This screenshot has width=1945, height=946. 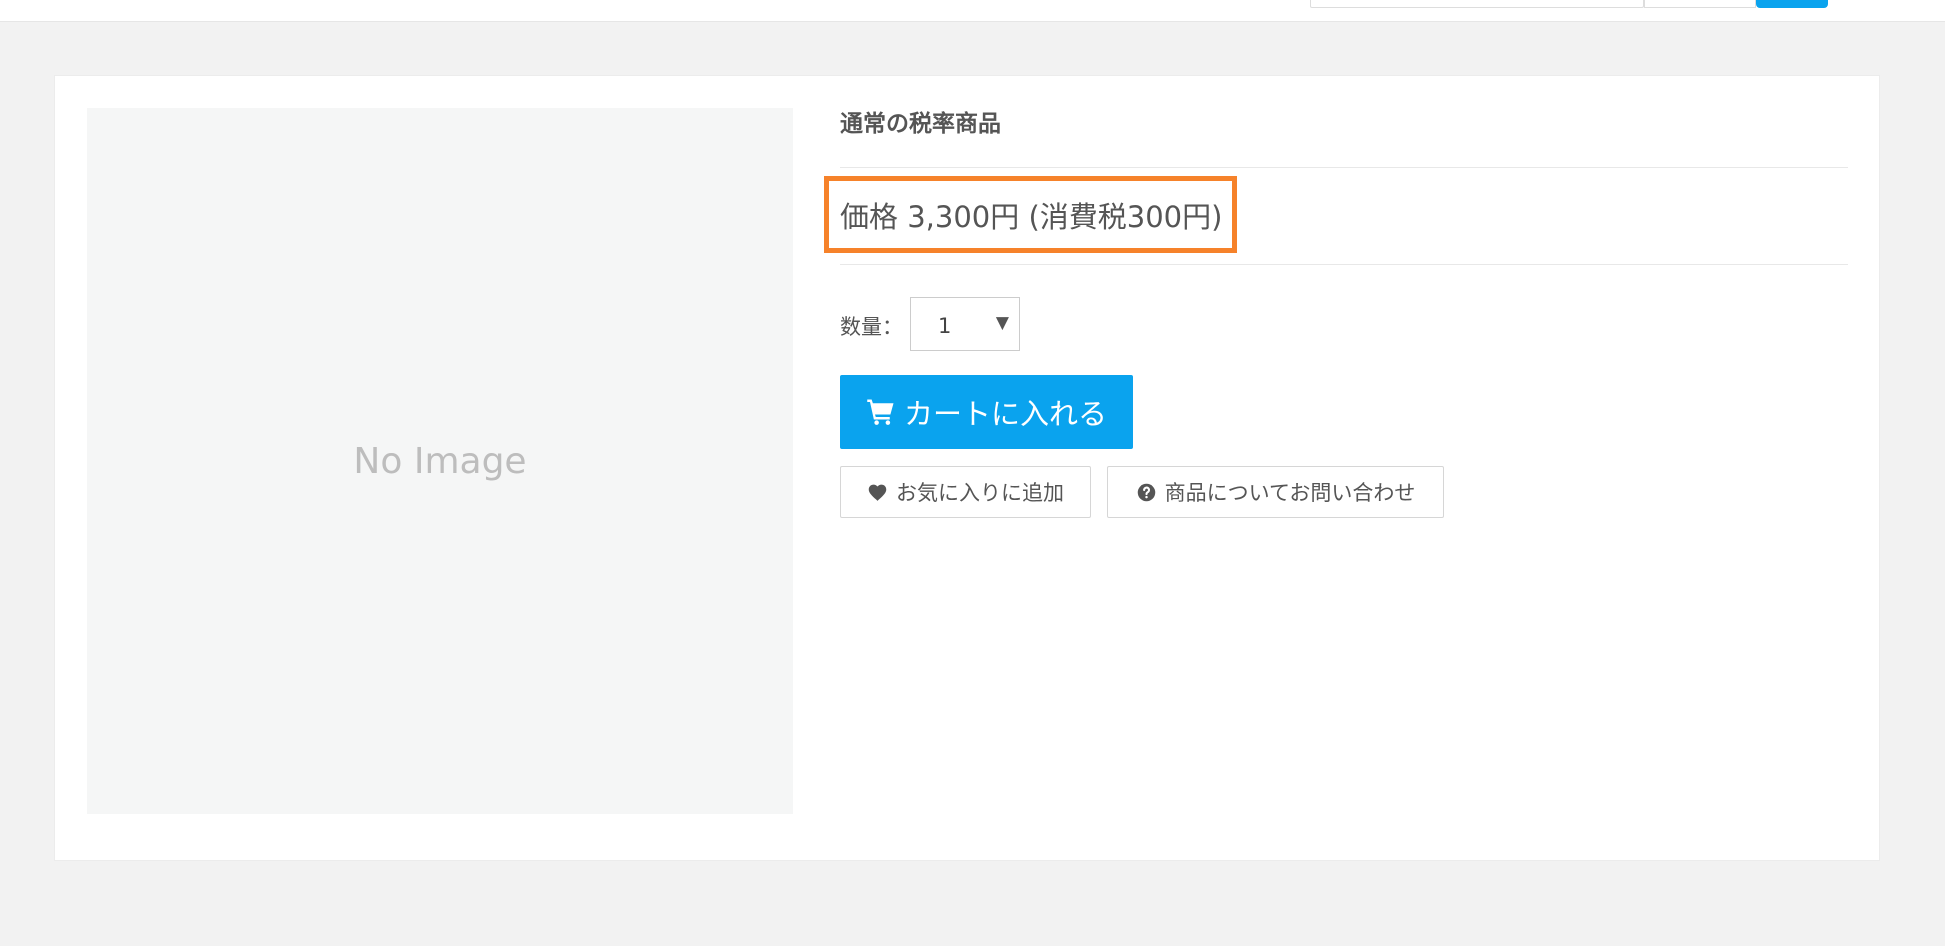 I want to click on heart-icon, so click(x=877, y=492).